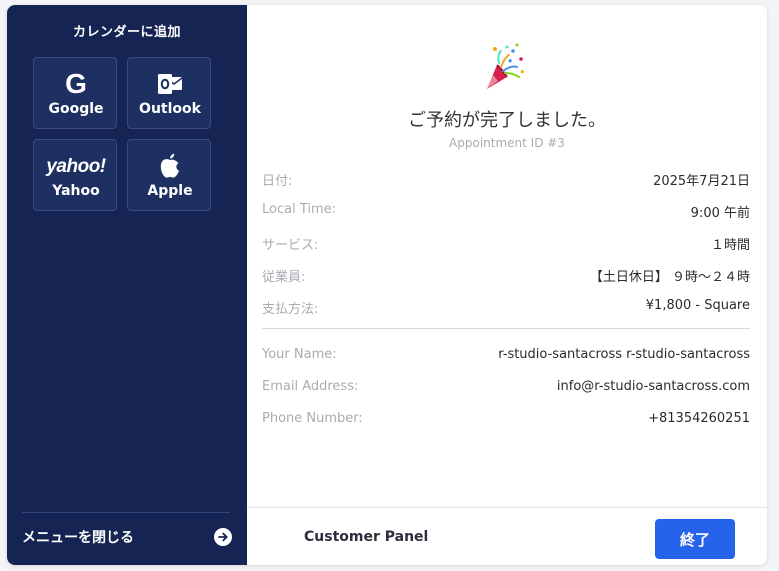  I want to click on close-menu-button: メニューを閉じる, so click(127, 536).